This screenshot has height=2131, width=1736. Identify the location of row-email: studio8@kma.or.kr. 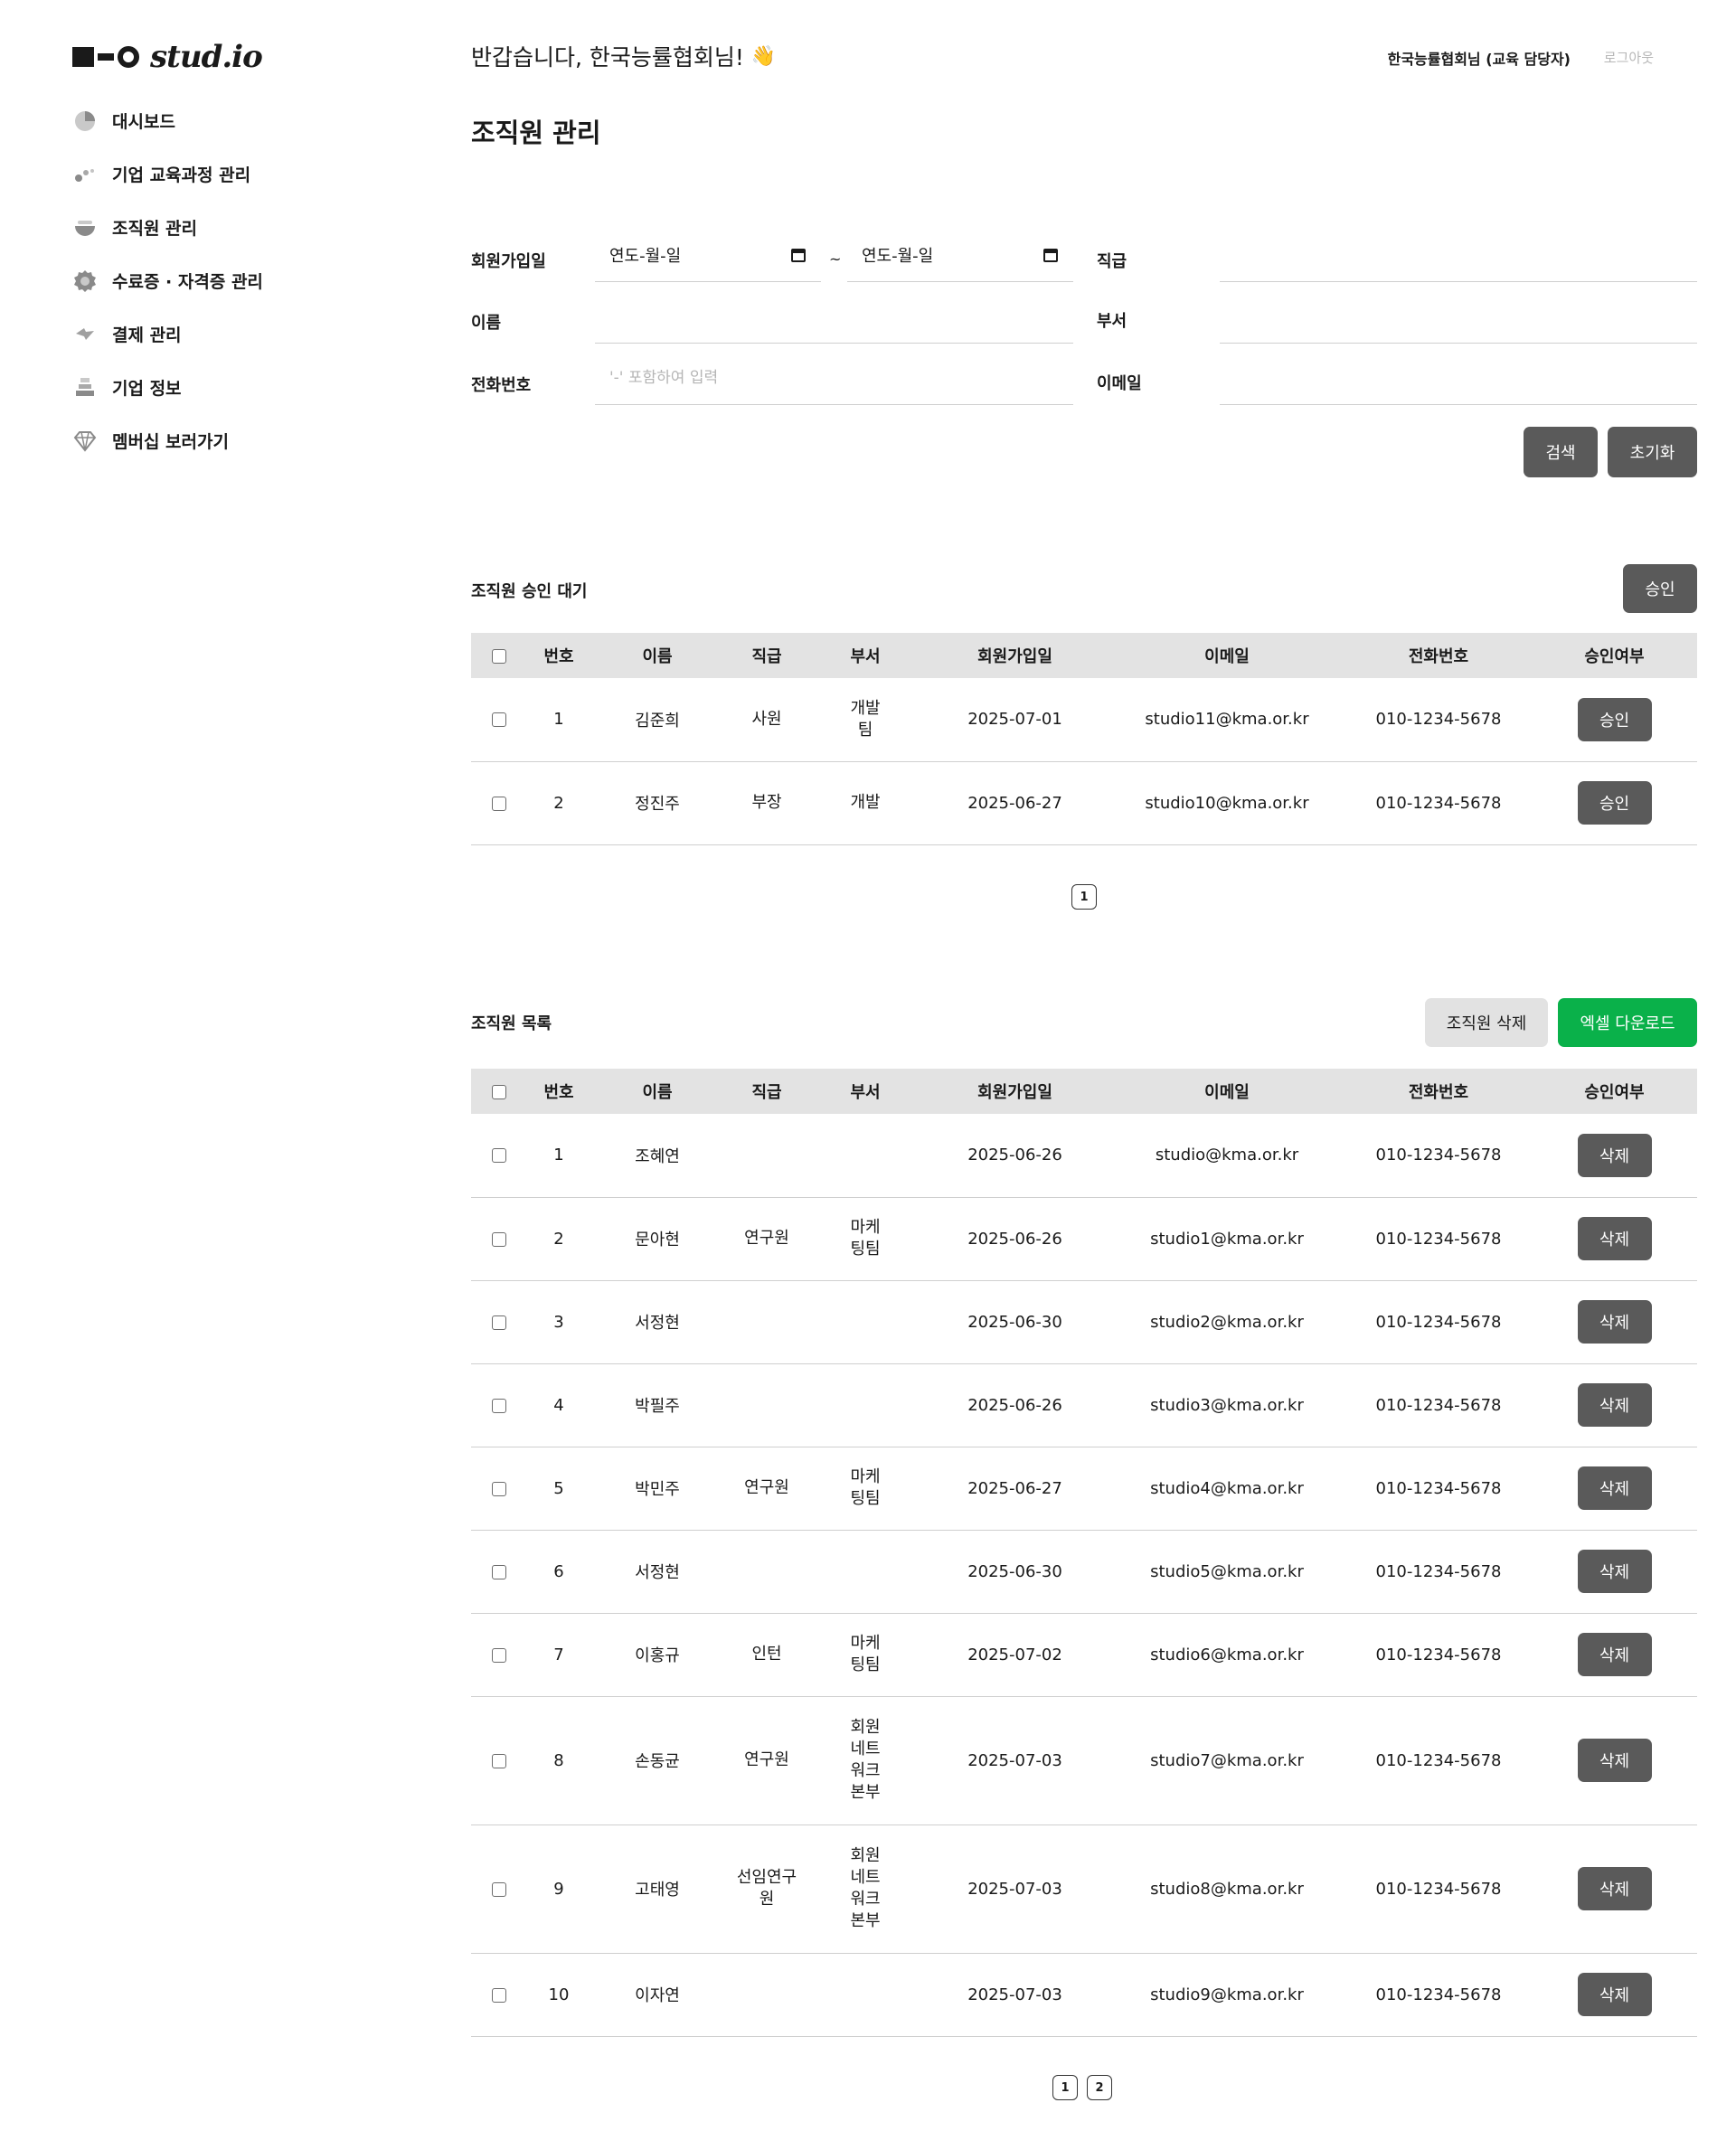
(1227, 1889).